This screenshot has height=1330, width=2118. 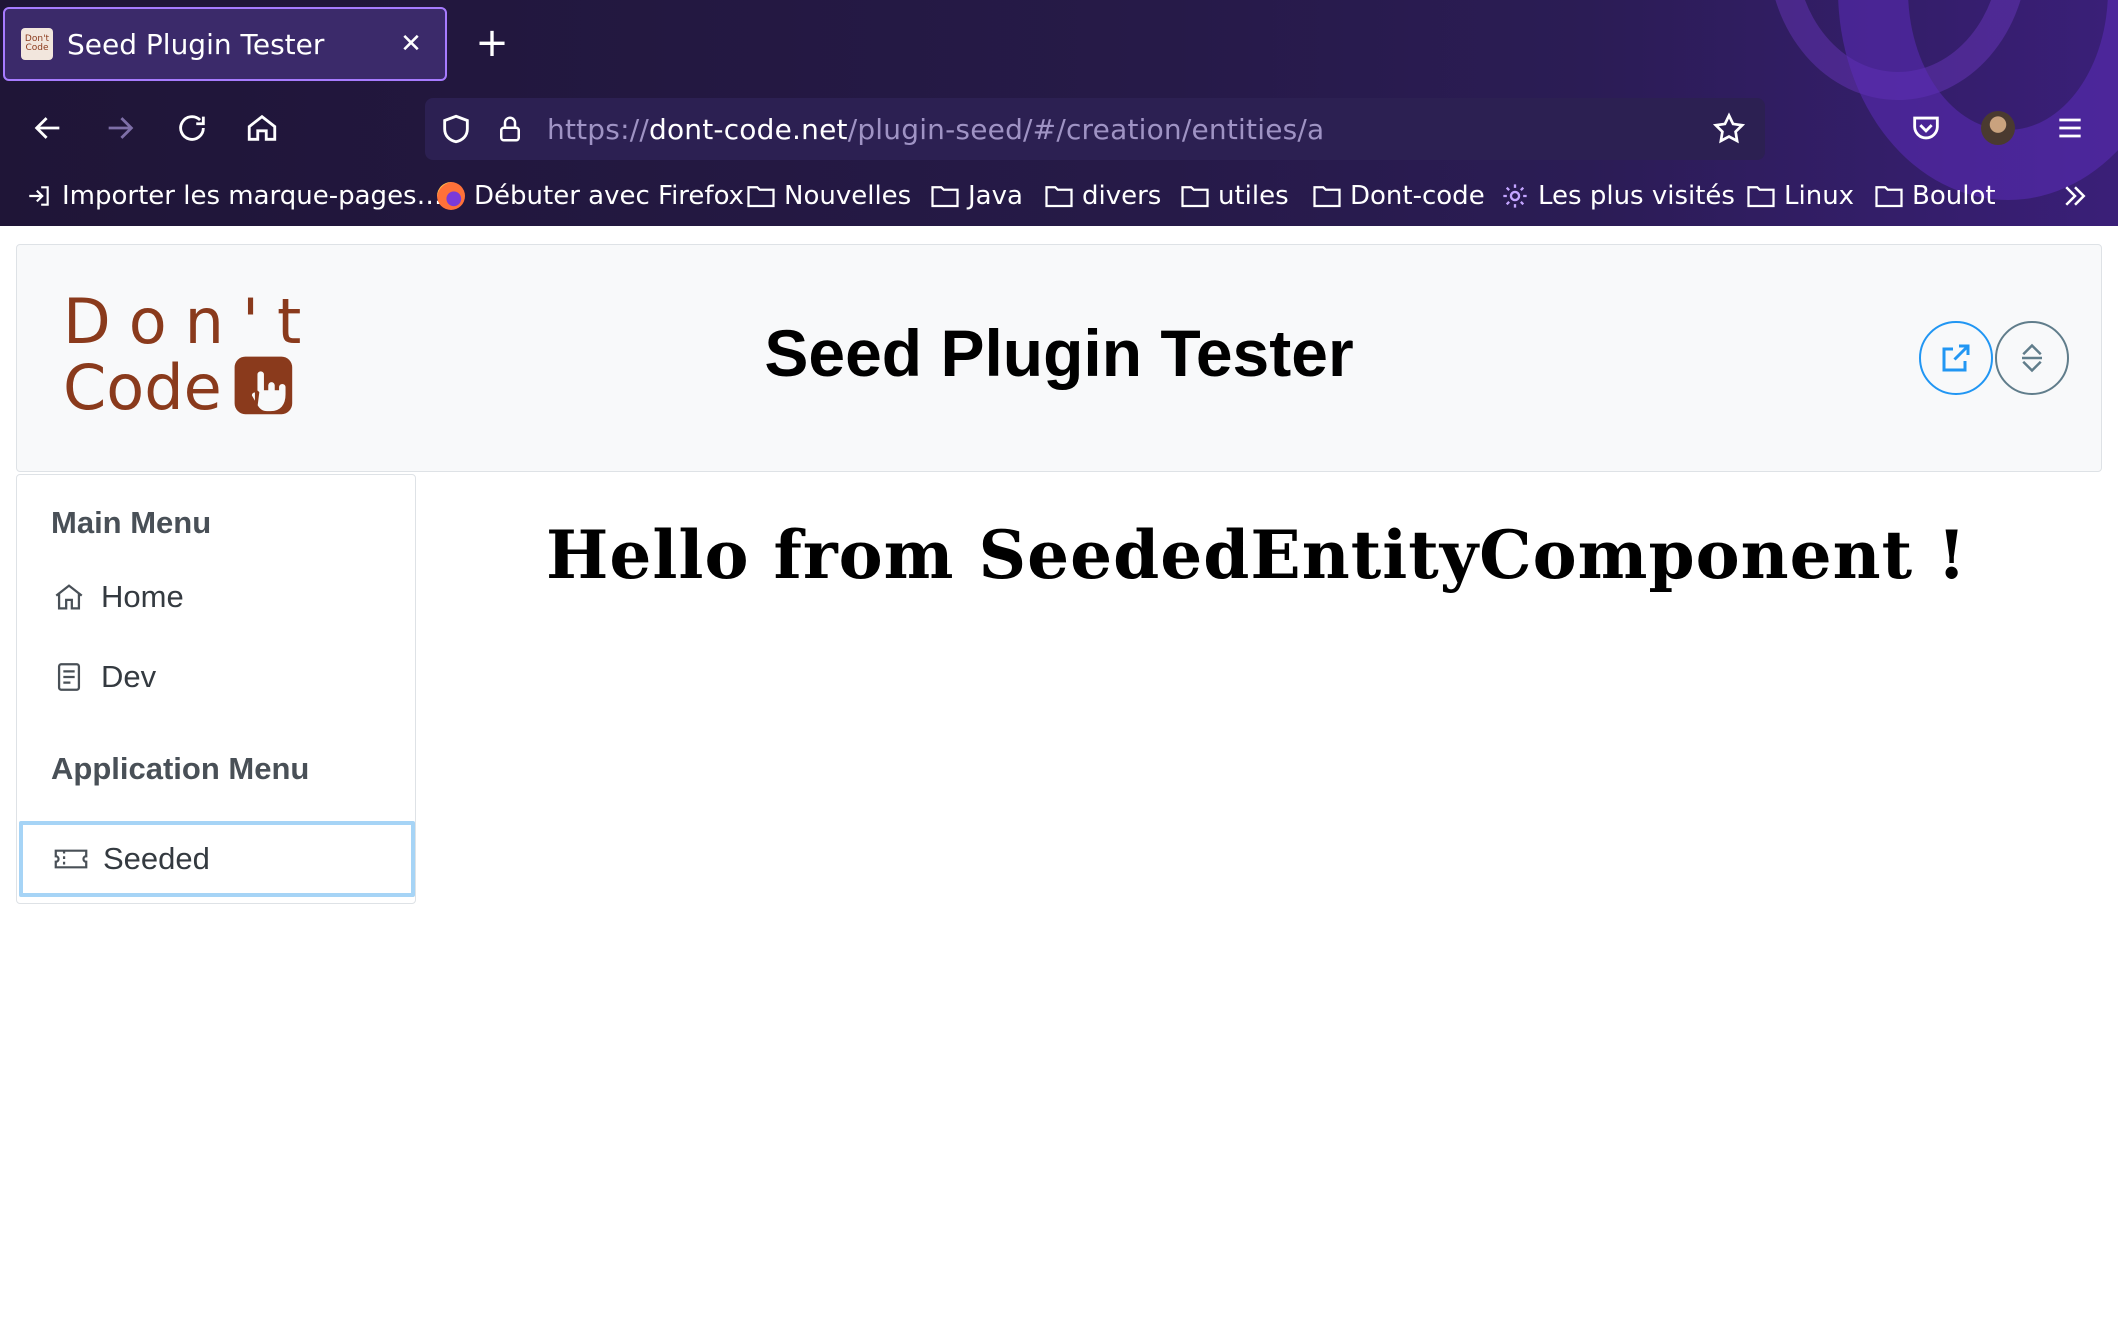 I want to click on hamburger-menu-icon, so click(x=2070, y=128).